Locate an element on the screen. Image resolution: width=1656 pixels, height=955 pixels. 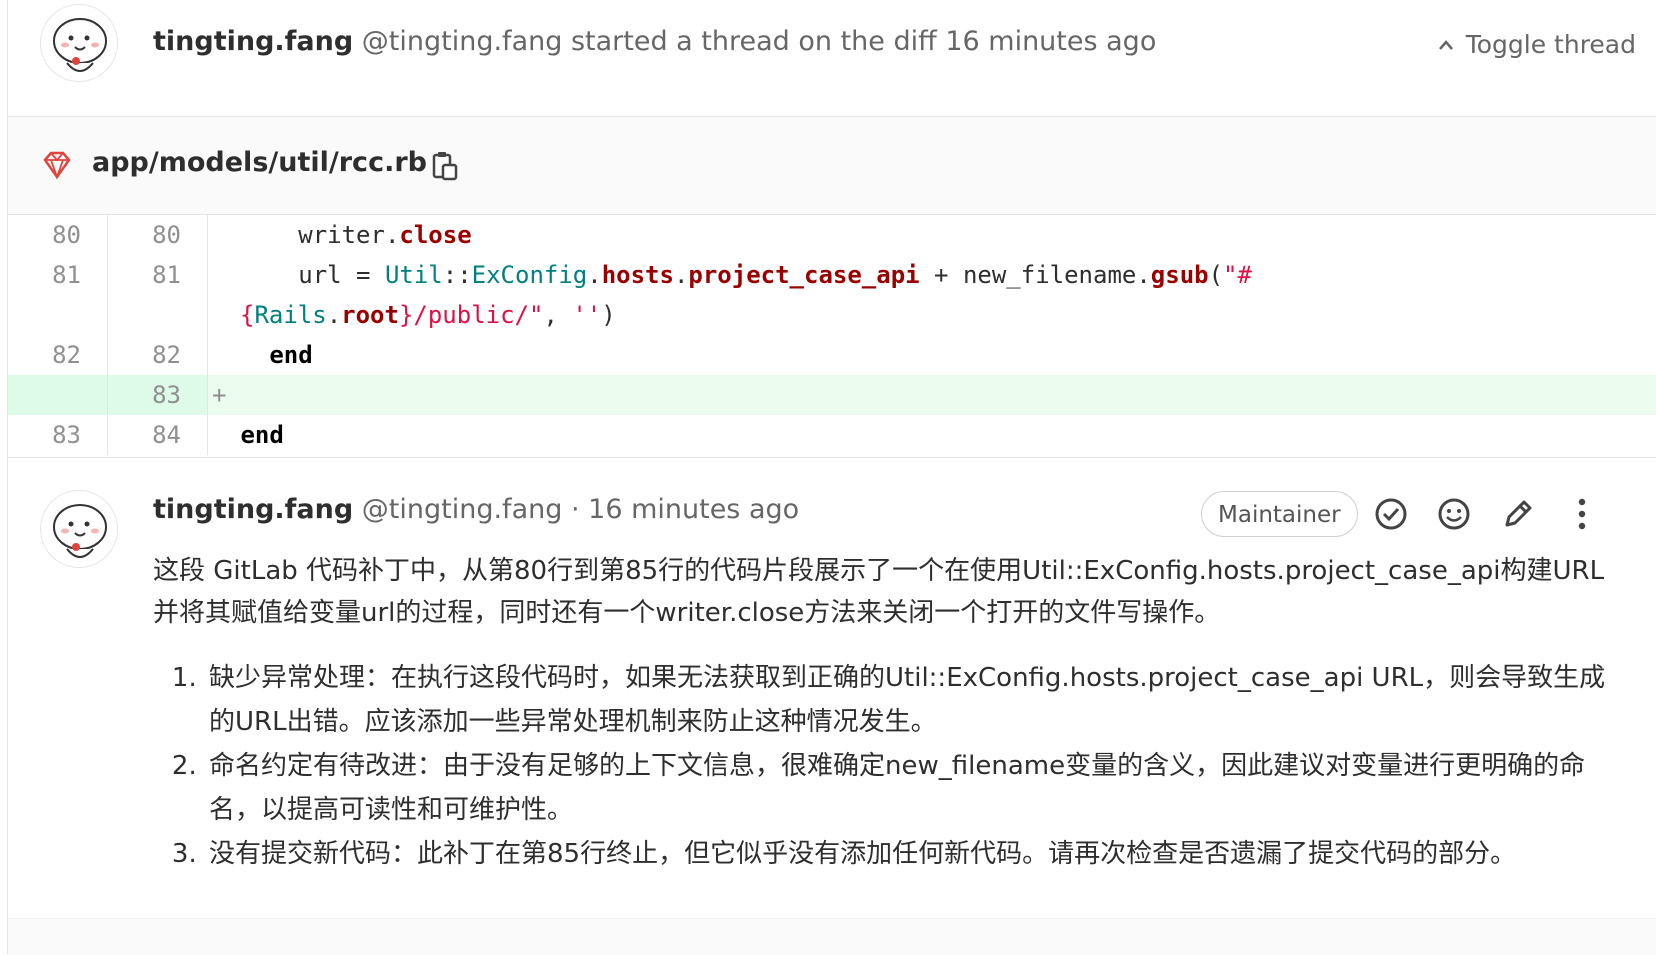
new-line-number: 81 is located at coordinates (158, 275).